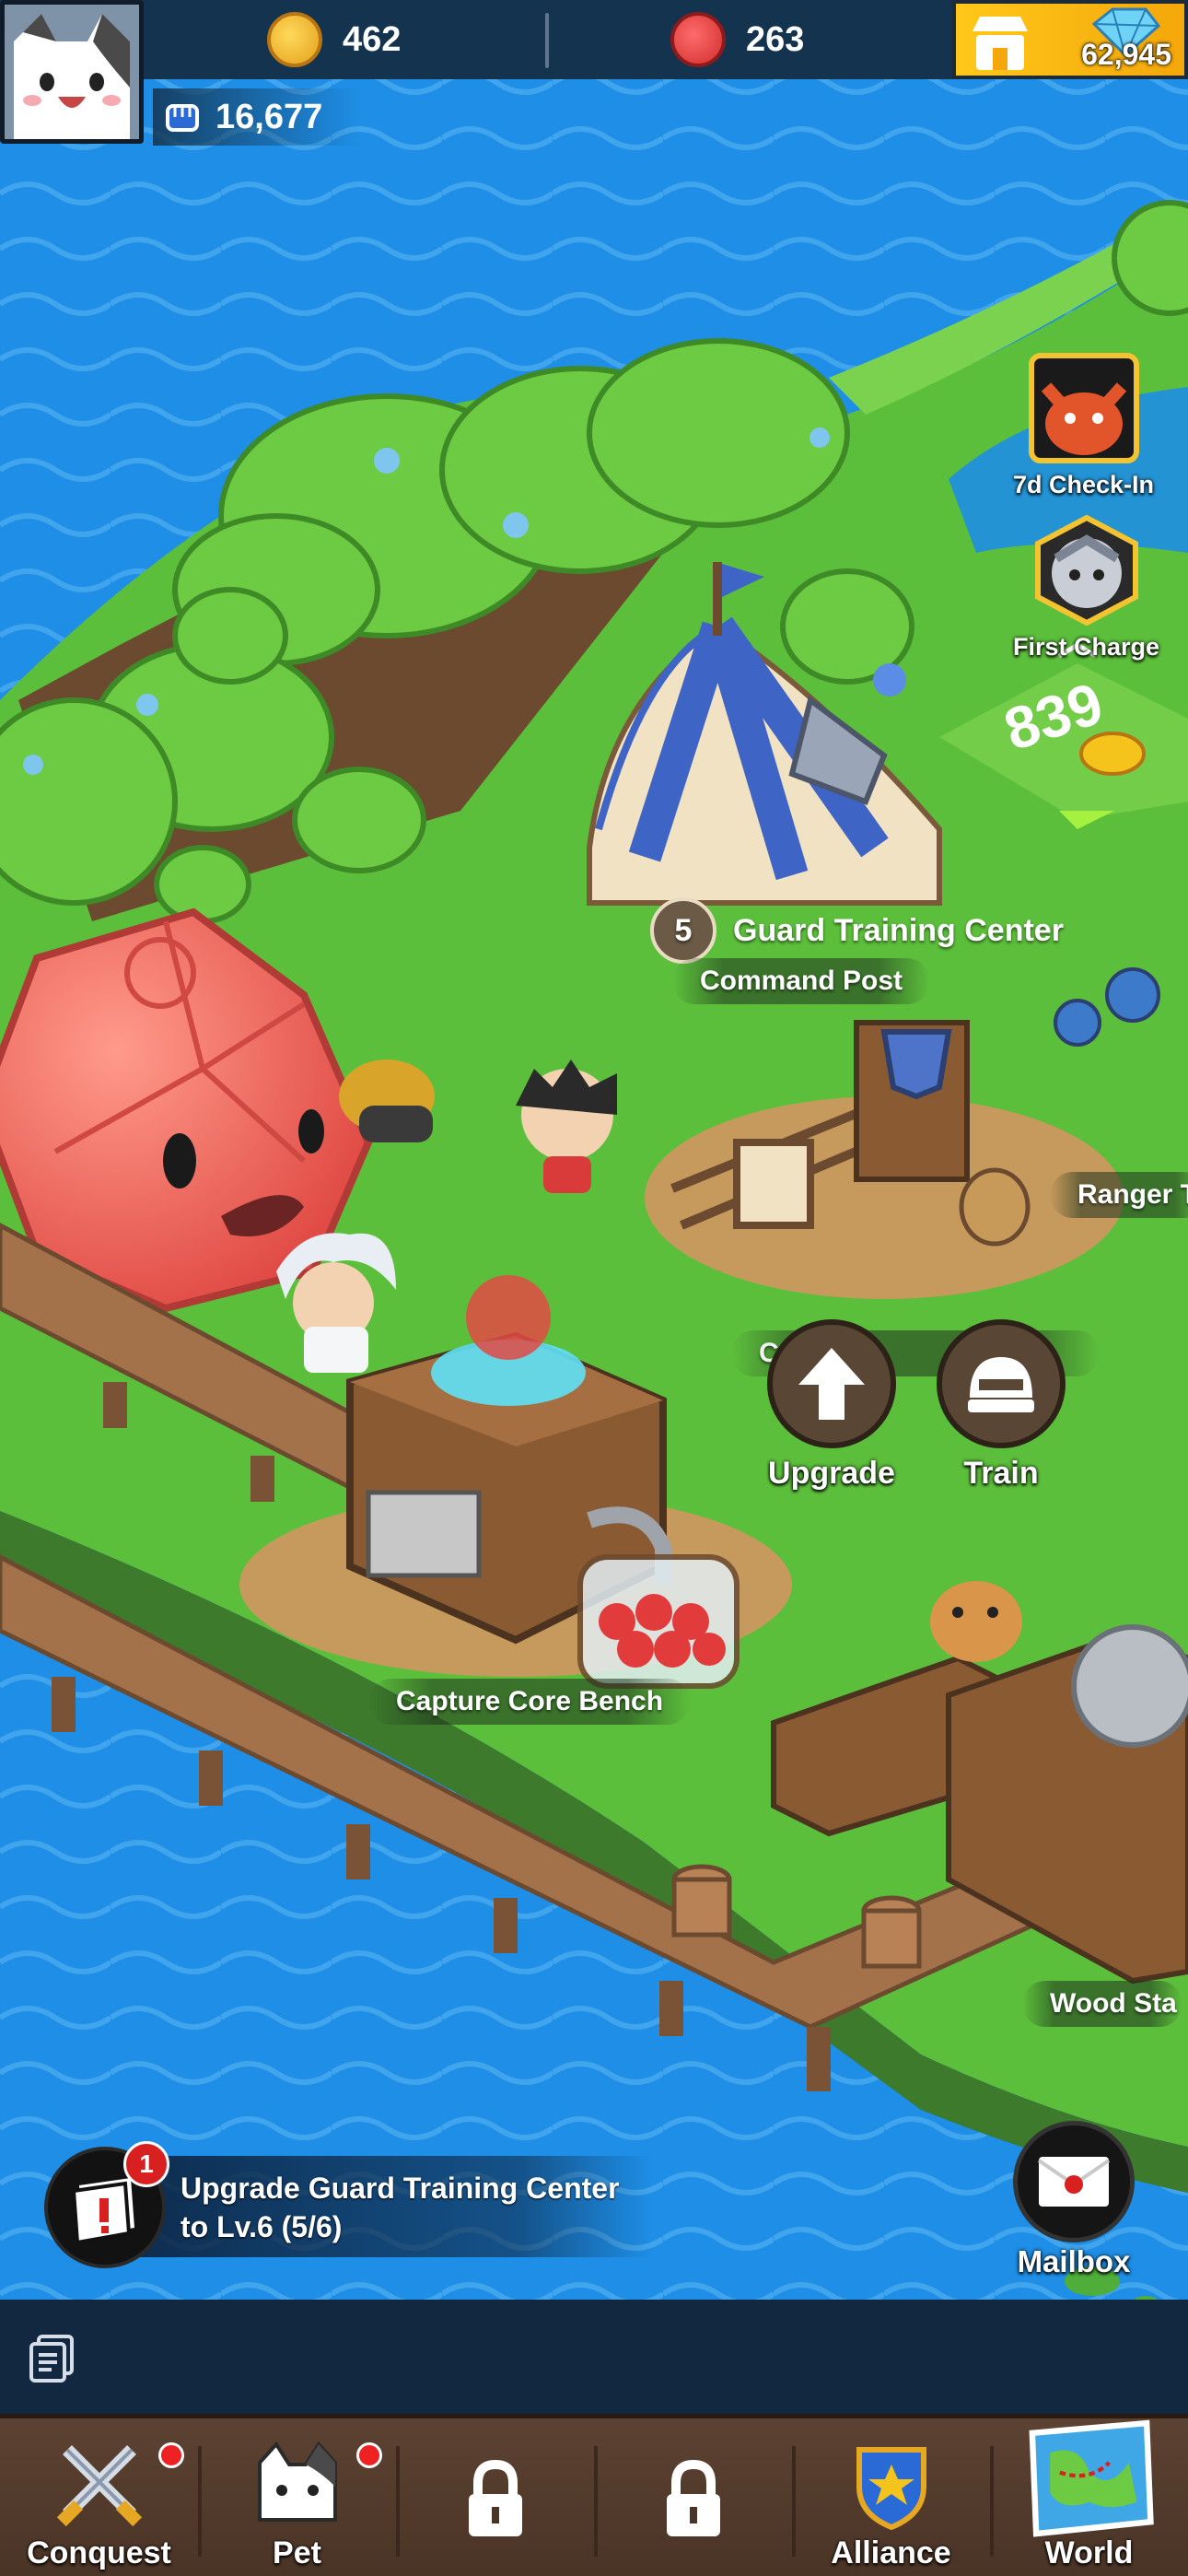 The height and width of the screenshot is (2576, 1188). What do you see at coordinates (1001, 1473) in the screenshot?
I see `train-label: Train` at bounding box center [1001, 1473].